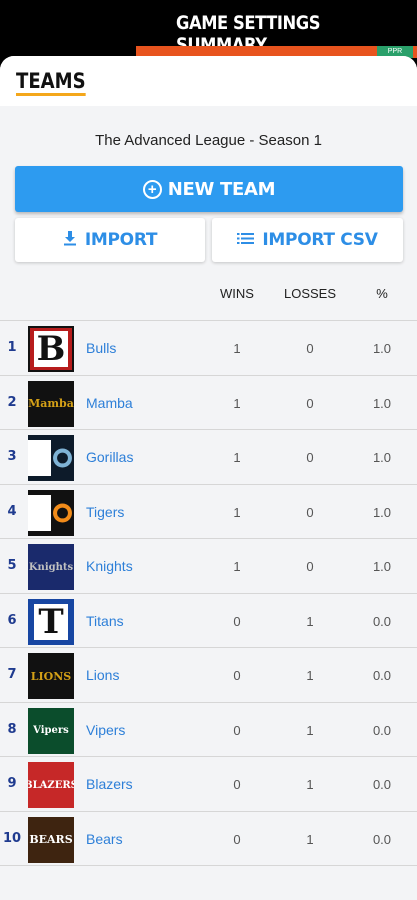 The width and height of the screenshot is (417, 900). I want to click on team-logo-text: Vipers, so click(51, 730).